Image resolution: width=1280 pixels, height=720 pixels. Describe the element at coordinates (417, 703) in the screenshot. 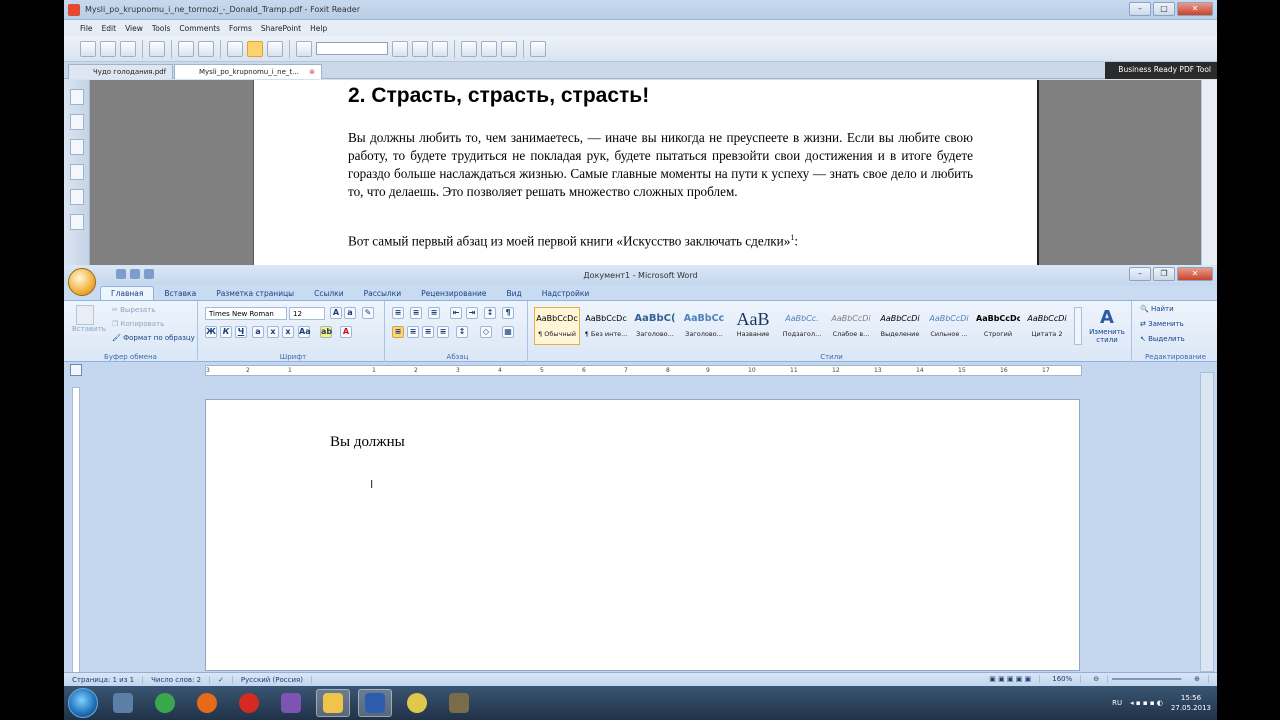

I see `taskbar-chat` at that location.